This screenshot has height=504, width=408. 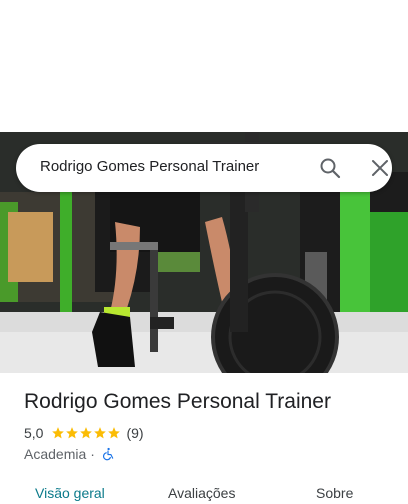 What do you see at coordinates (108, 454) in the screenshot?
I see `wheelchair-icon` at bounding box center [108, 454].